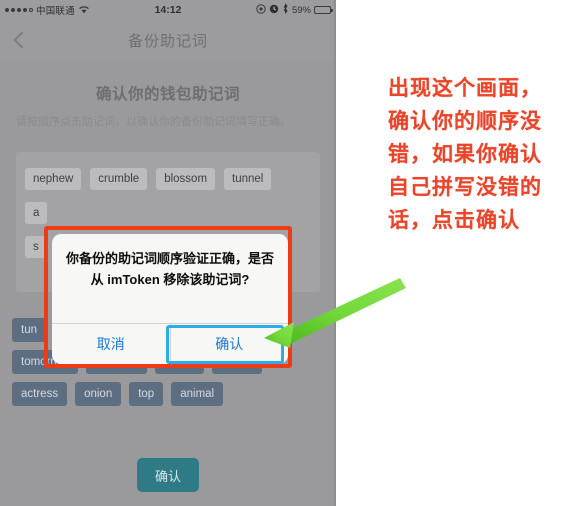 This screenshot has width=570, height=506. Describe the element at coordinates (168, 10) in the screenshot. I see `status-bar: 中国联通 14:12 59%` at that location.